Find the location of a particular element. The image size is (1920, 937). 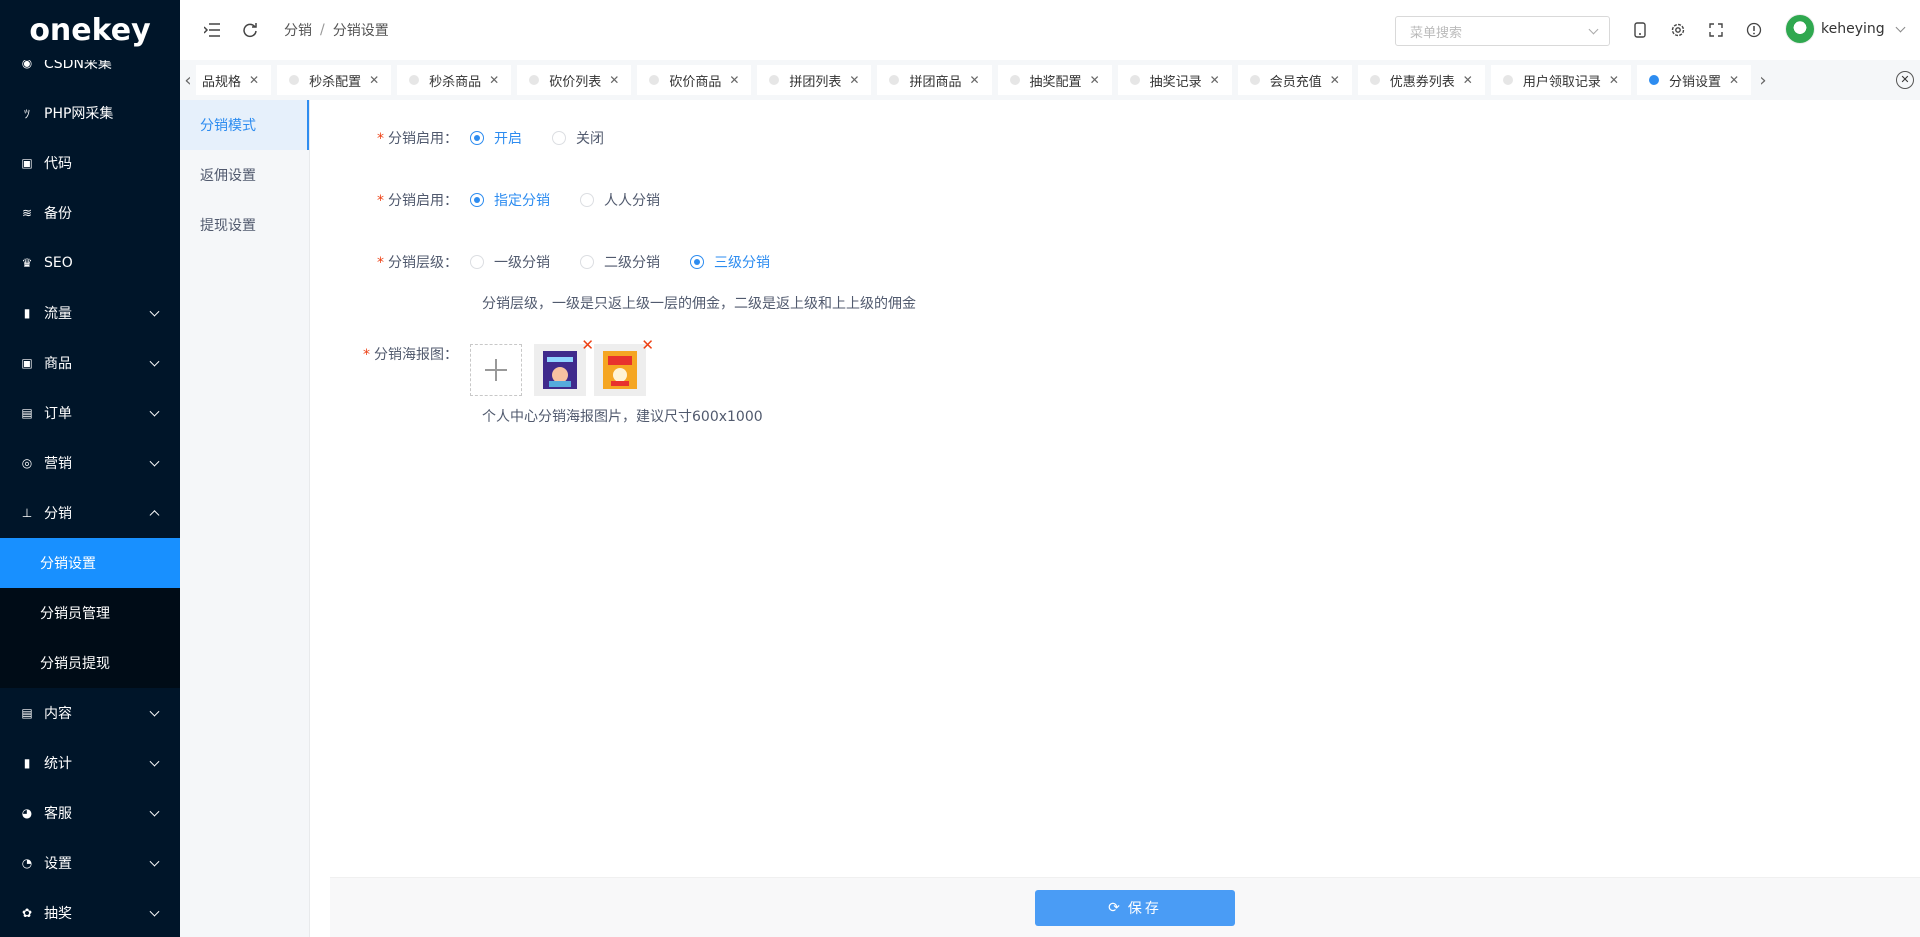

sidebar-item: ▣ 商品 is located at coordinates (90, 363).